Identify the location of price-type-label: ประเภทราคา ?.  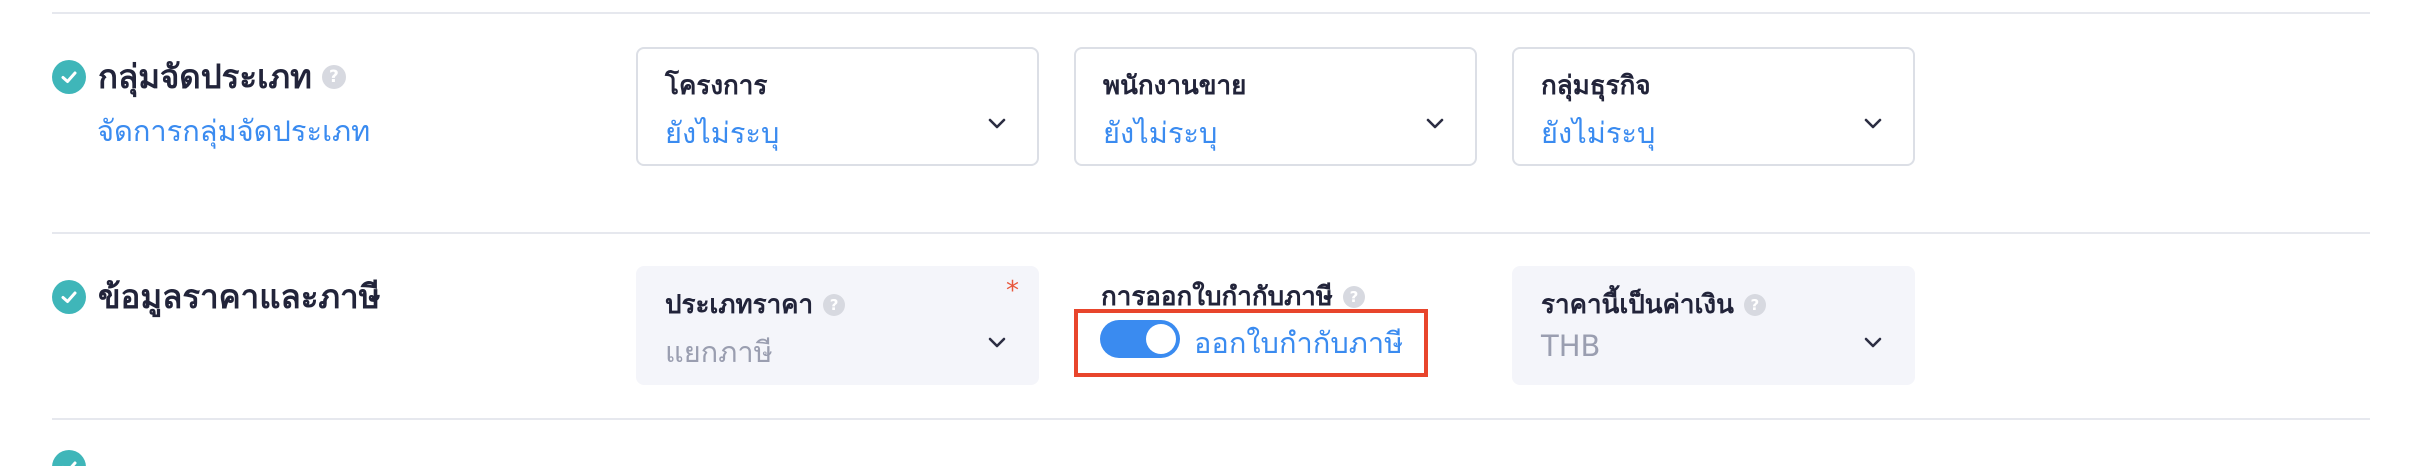
(755, 304).